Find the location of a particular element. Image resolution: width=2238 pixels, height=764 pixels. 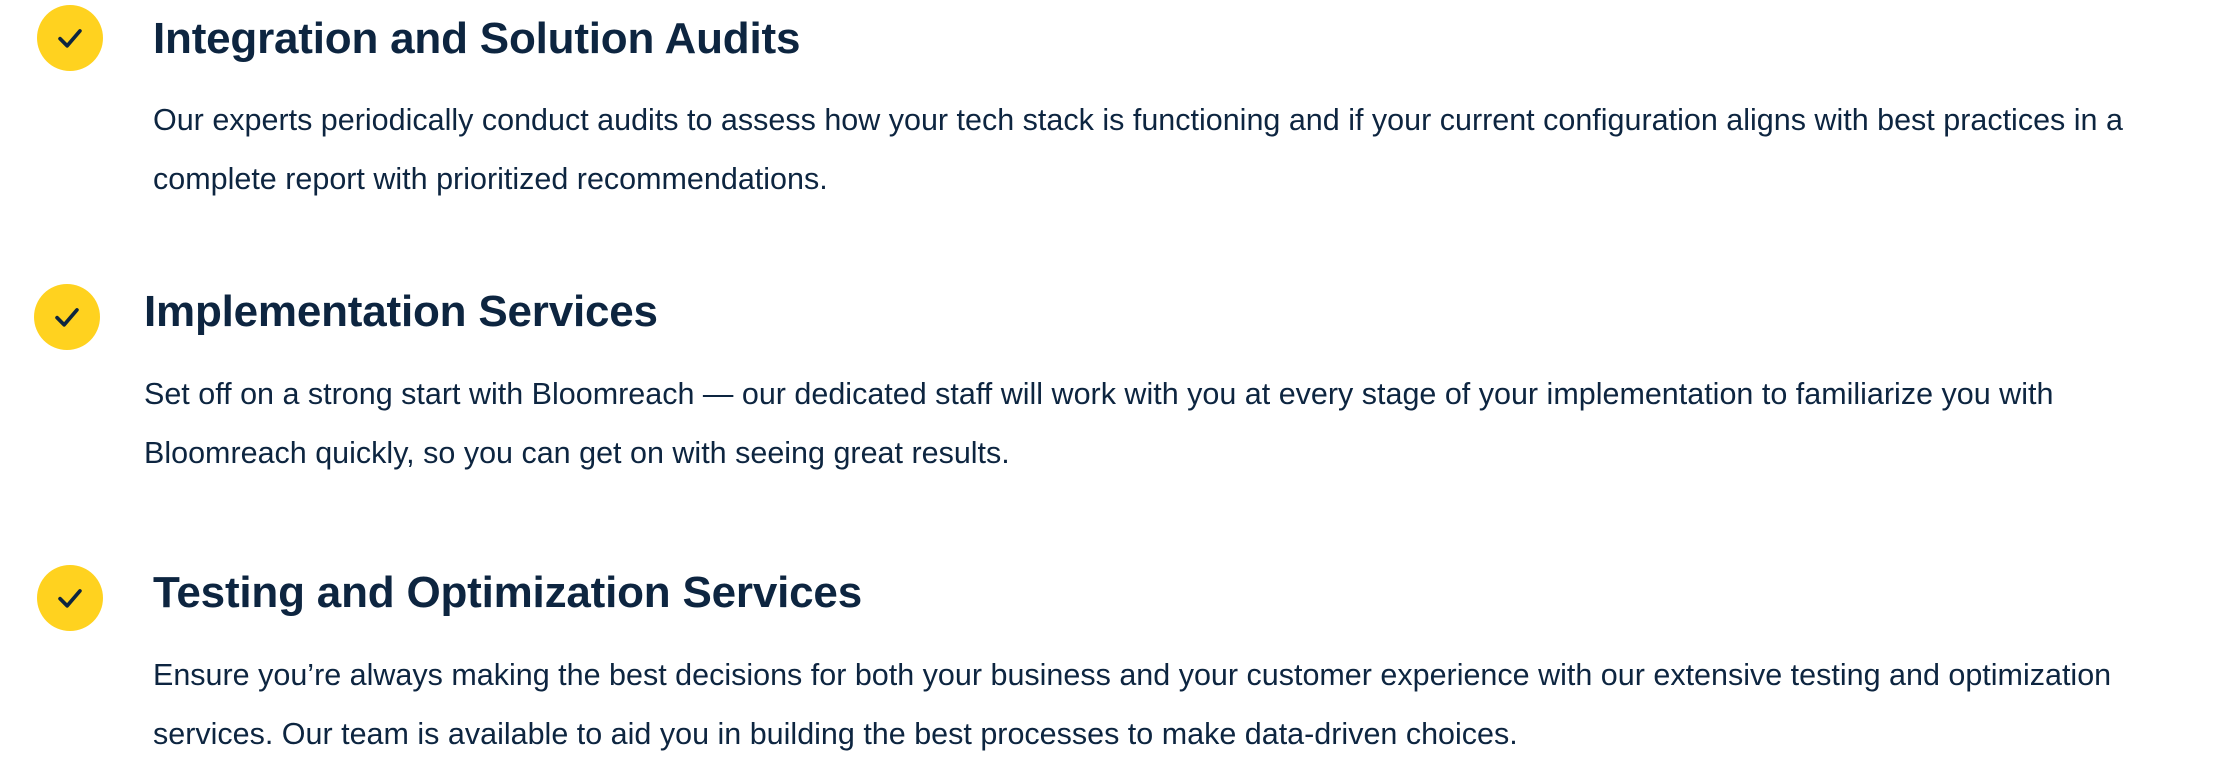

service-title: Integration and Solution Audits is located at coordinates (477, 38).